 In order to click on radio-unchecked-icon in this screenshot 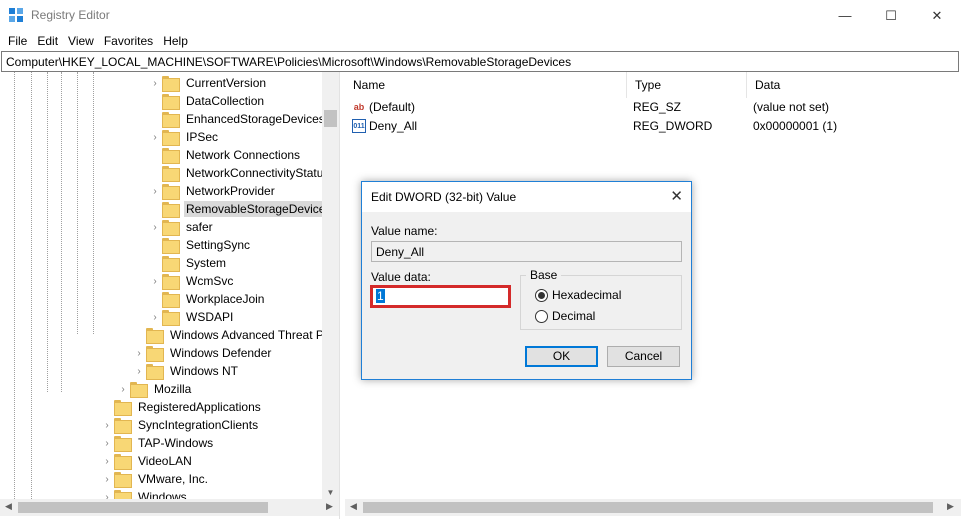, I will do `click(541, 316)`.